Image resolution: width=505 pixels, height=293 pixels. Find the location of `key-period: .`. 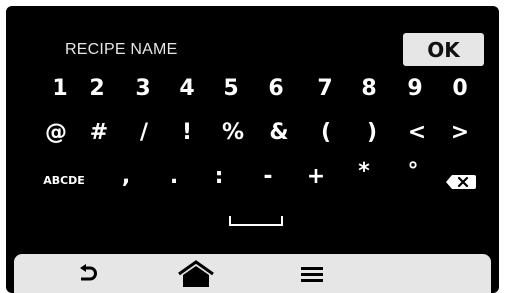

key-period: . is located at coordinates (174, 176).